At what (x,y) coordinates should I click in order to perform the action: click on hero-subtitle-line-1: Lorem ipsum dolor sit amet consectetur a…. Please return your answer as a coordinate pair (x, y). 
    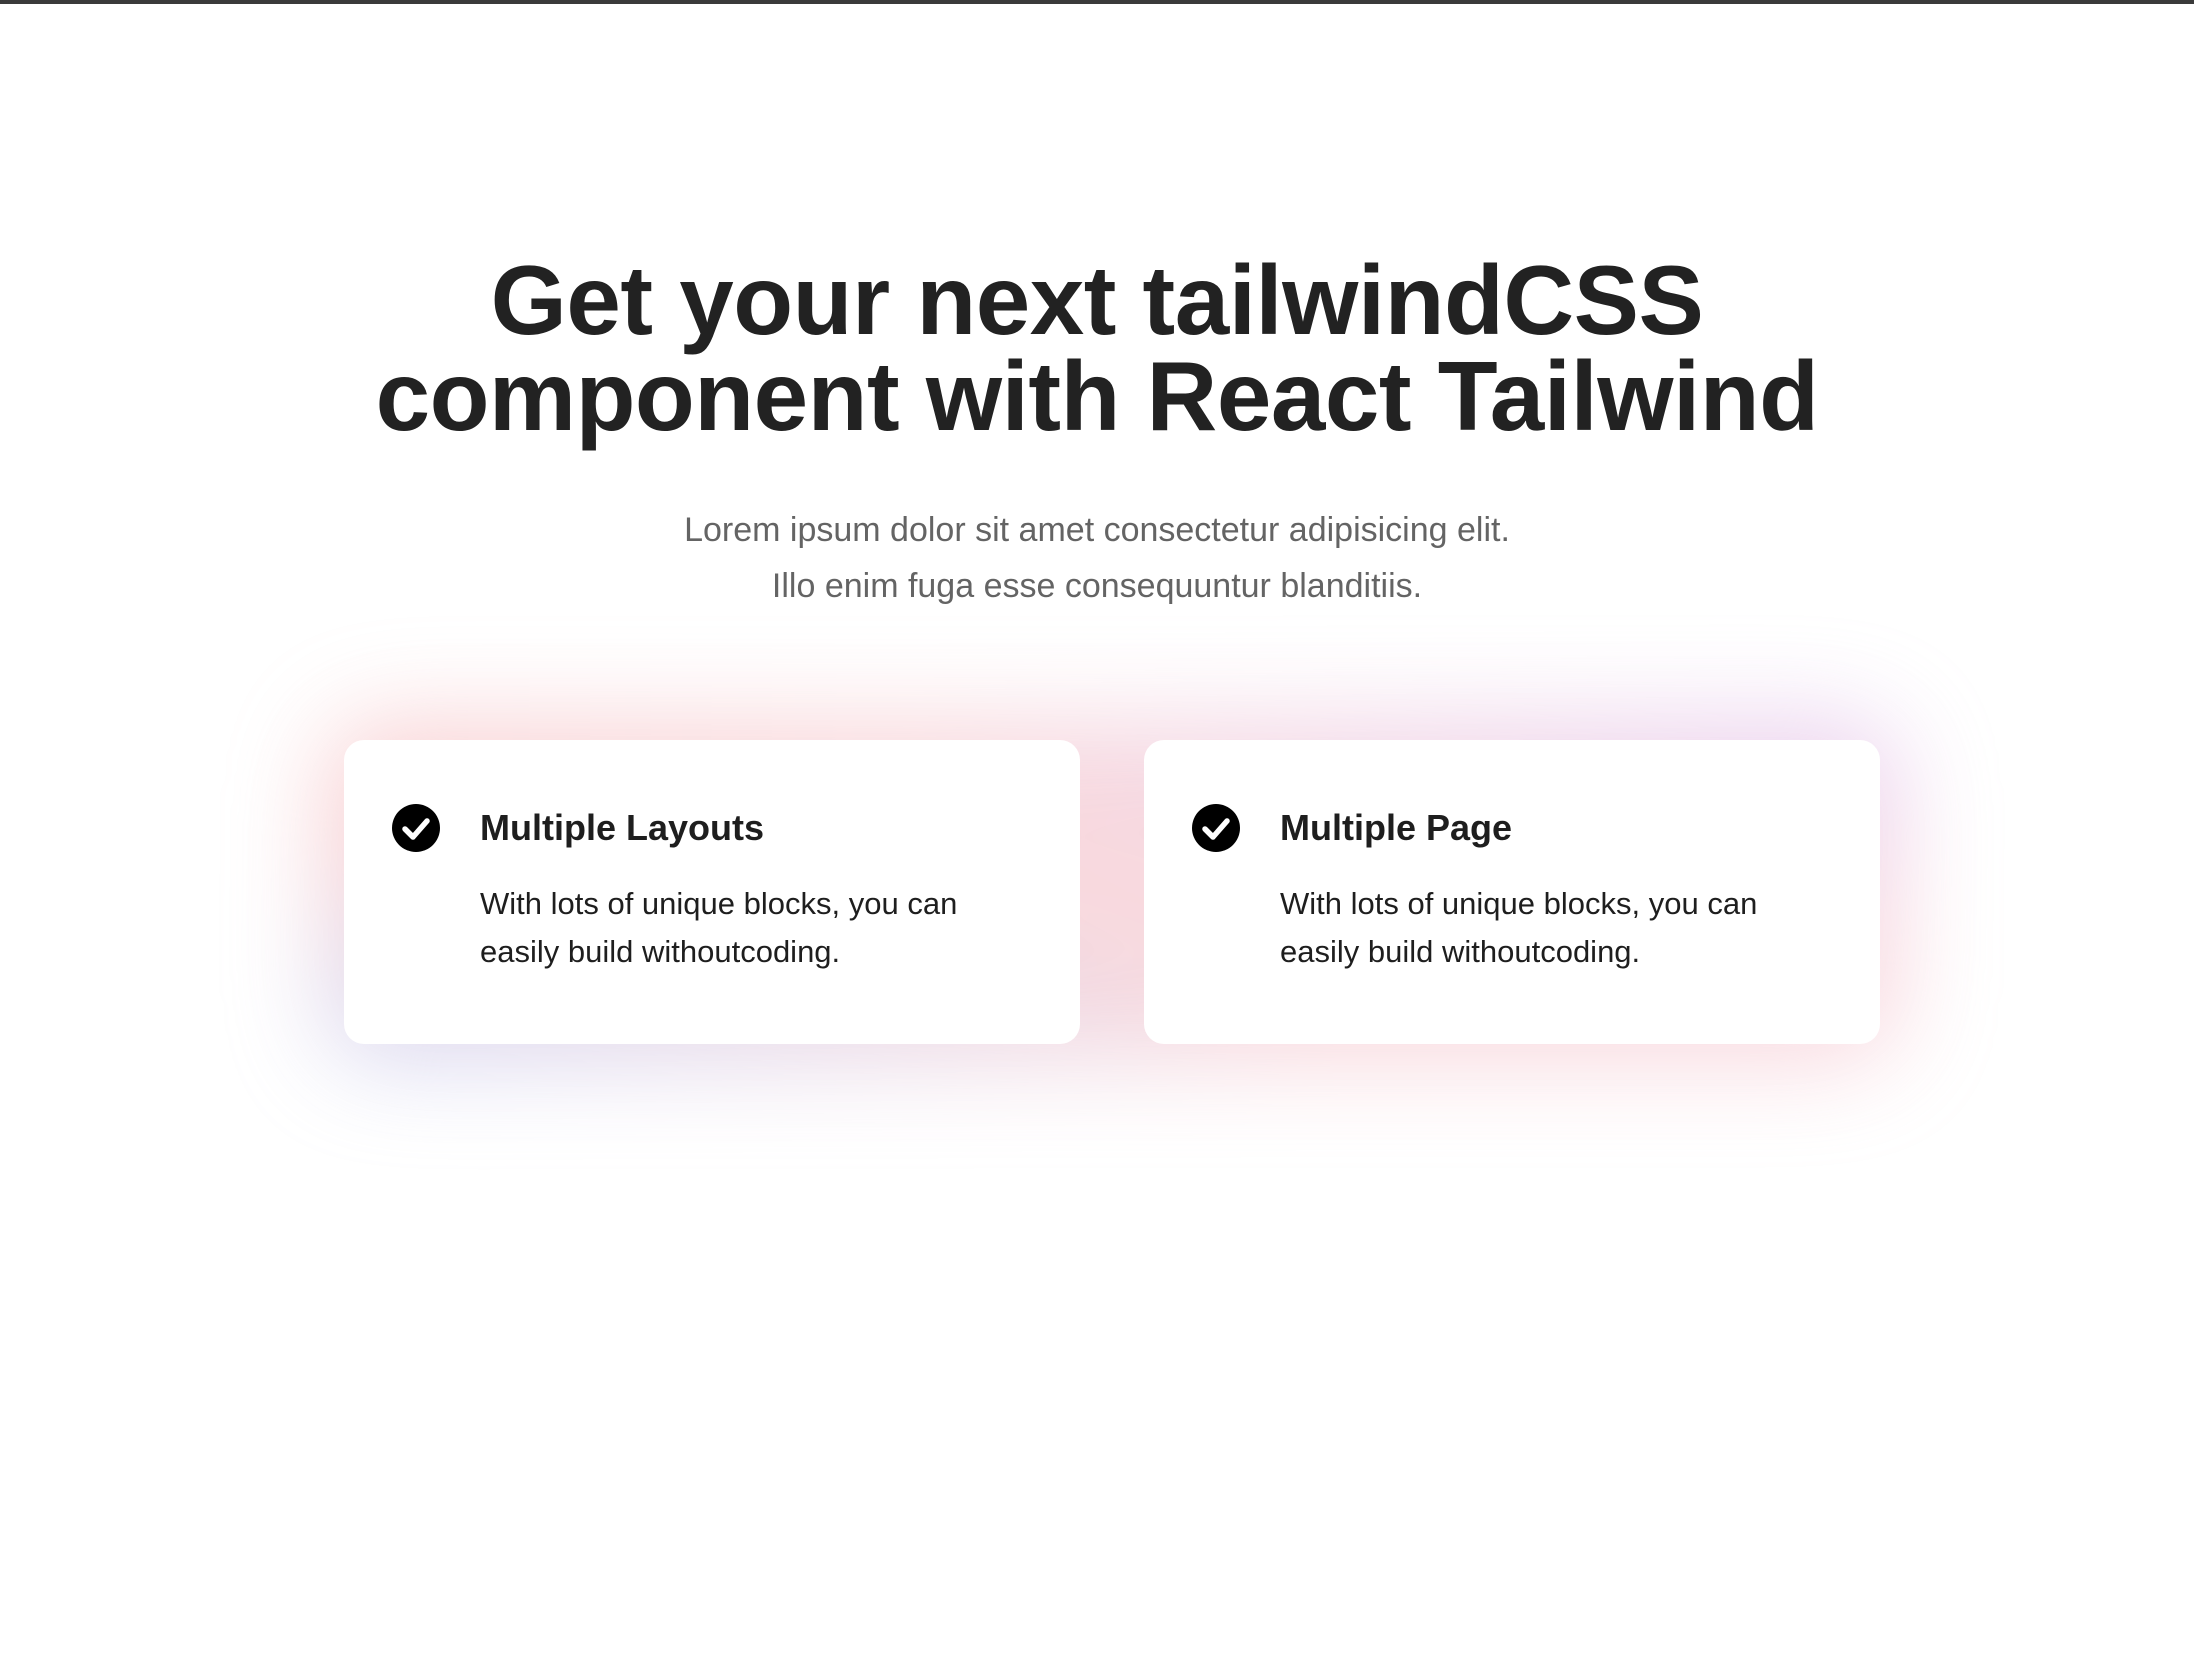
    Looking at the image, I should click on (1097, 530).